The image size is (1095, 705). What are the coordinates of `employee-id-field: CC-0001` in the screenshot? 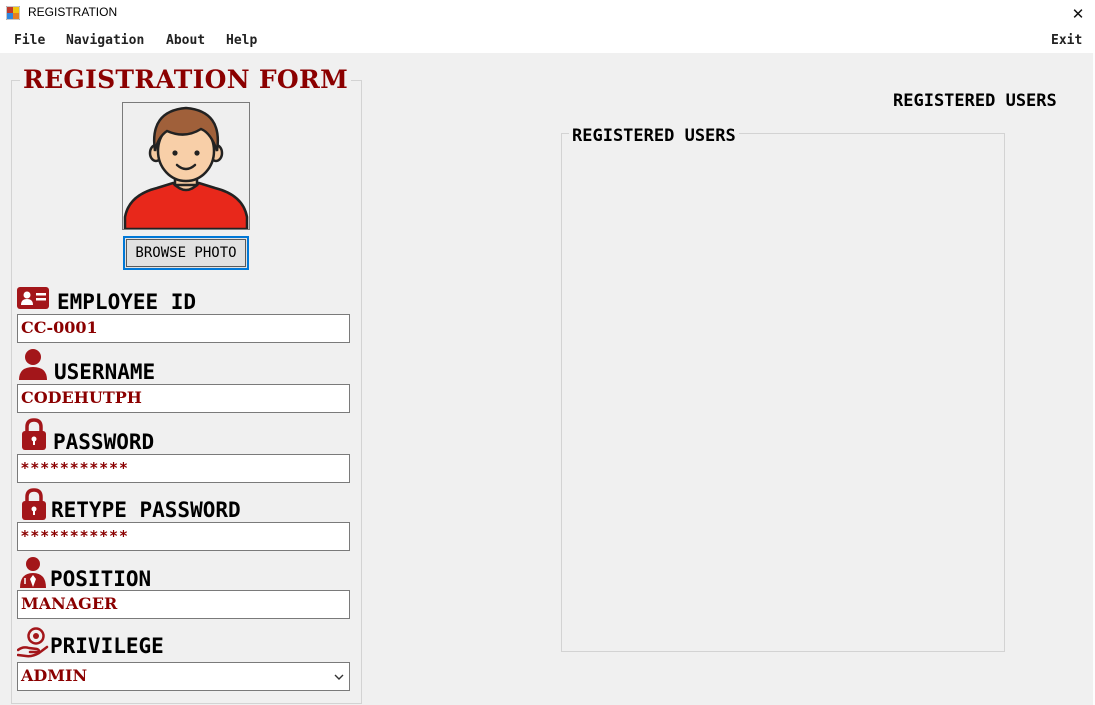 It's located at (183, 328).